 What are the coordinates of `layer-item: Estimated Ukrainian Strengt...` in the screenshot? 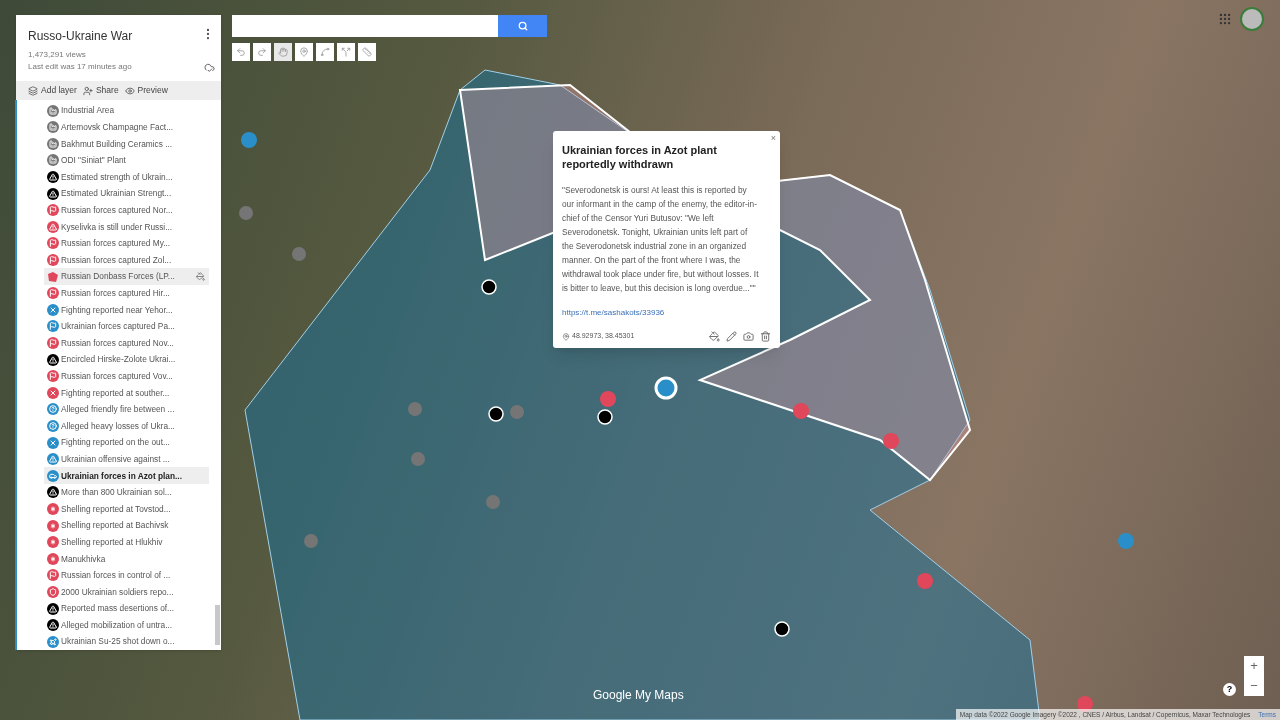 It's located at (126, 193).